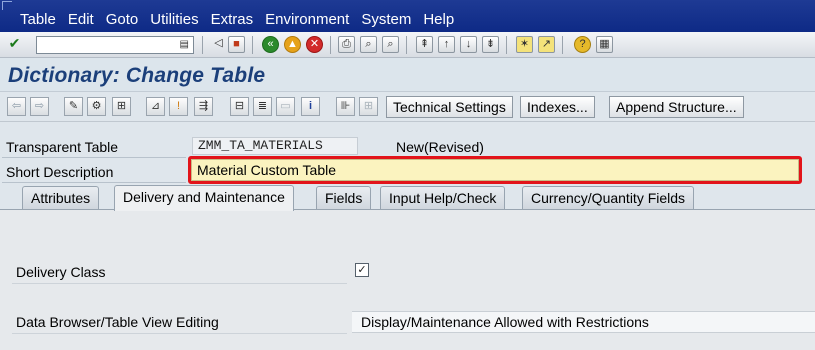  Describe the element at coordinates (345, 106) in the screenshot. I see `structure-icon: ⊪` at that location.